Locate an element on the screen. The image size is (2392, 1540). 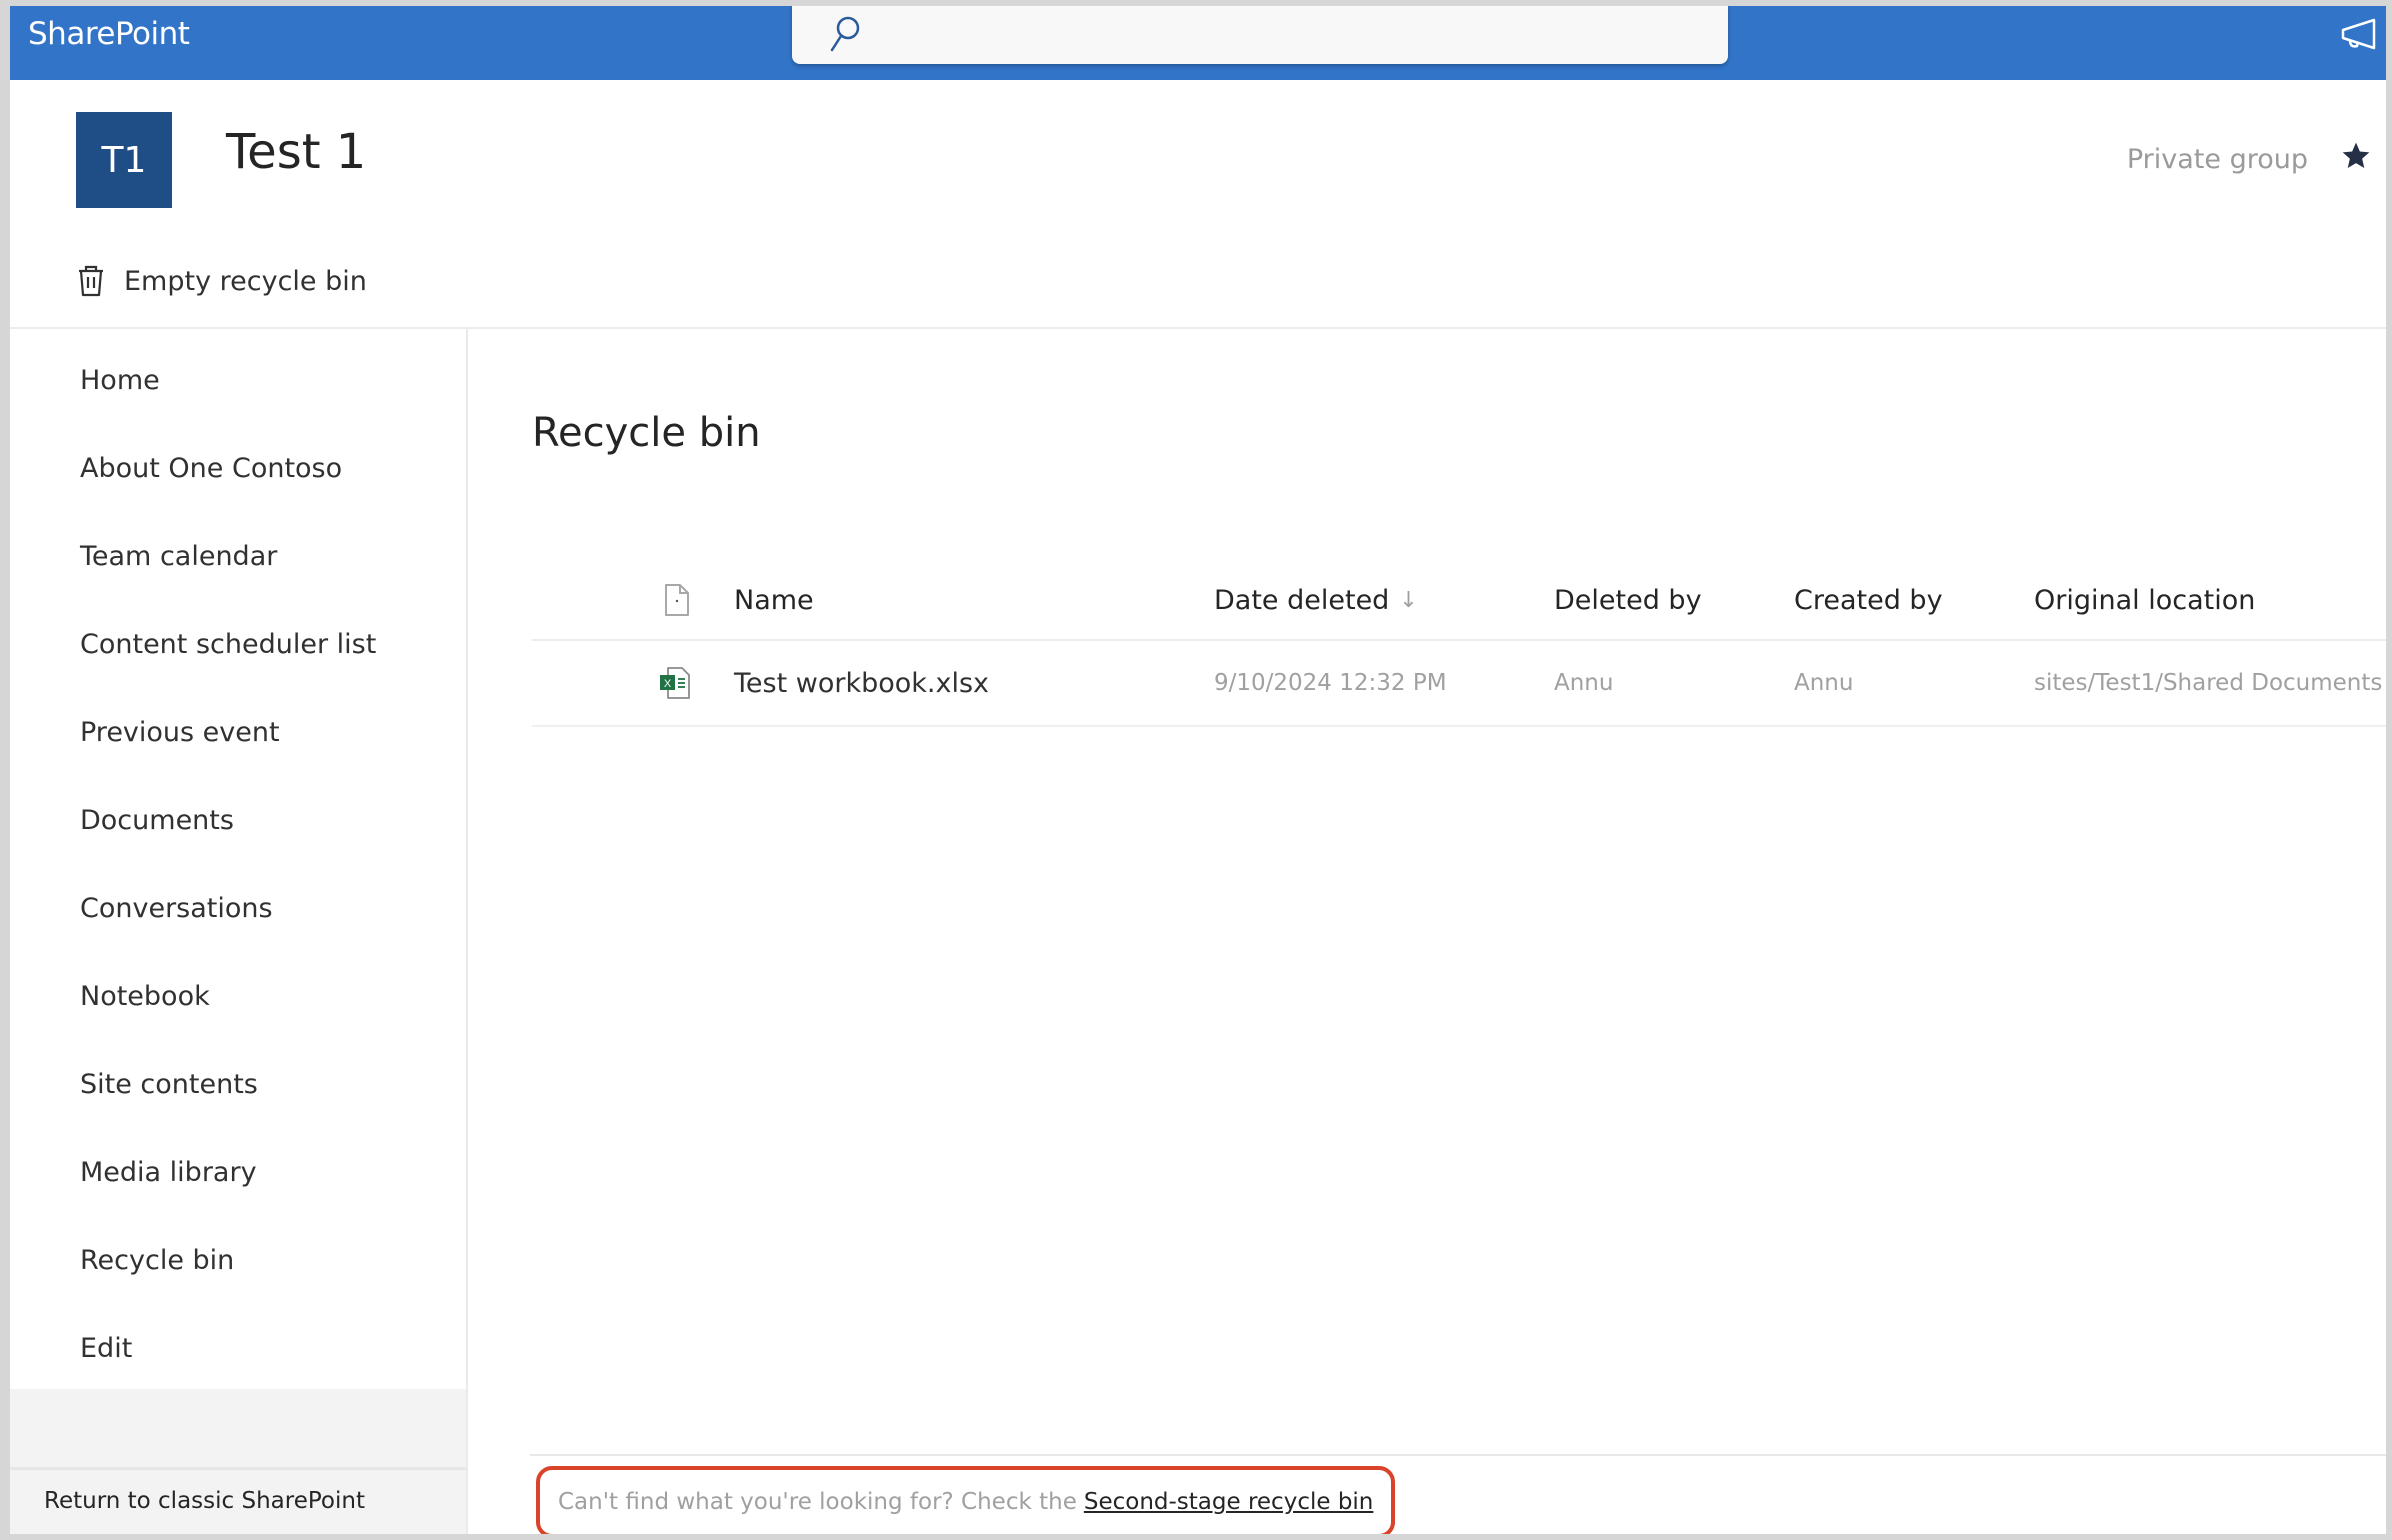
suite-bar: SharePoint is located at coordinates (1198, 43).